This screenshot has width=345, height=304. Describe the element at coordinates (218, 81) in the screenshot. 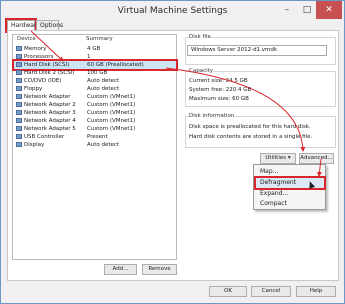

I see `current-size-text: Current size: 24.5 GB` at that location.